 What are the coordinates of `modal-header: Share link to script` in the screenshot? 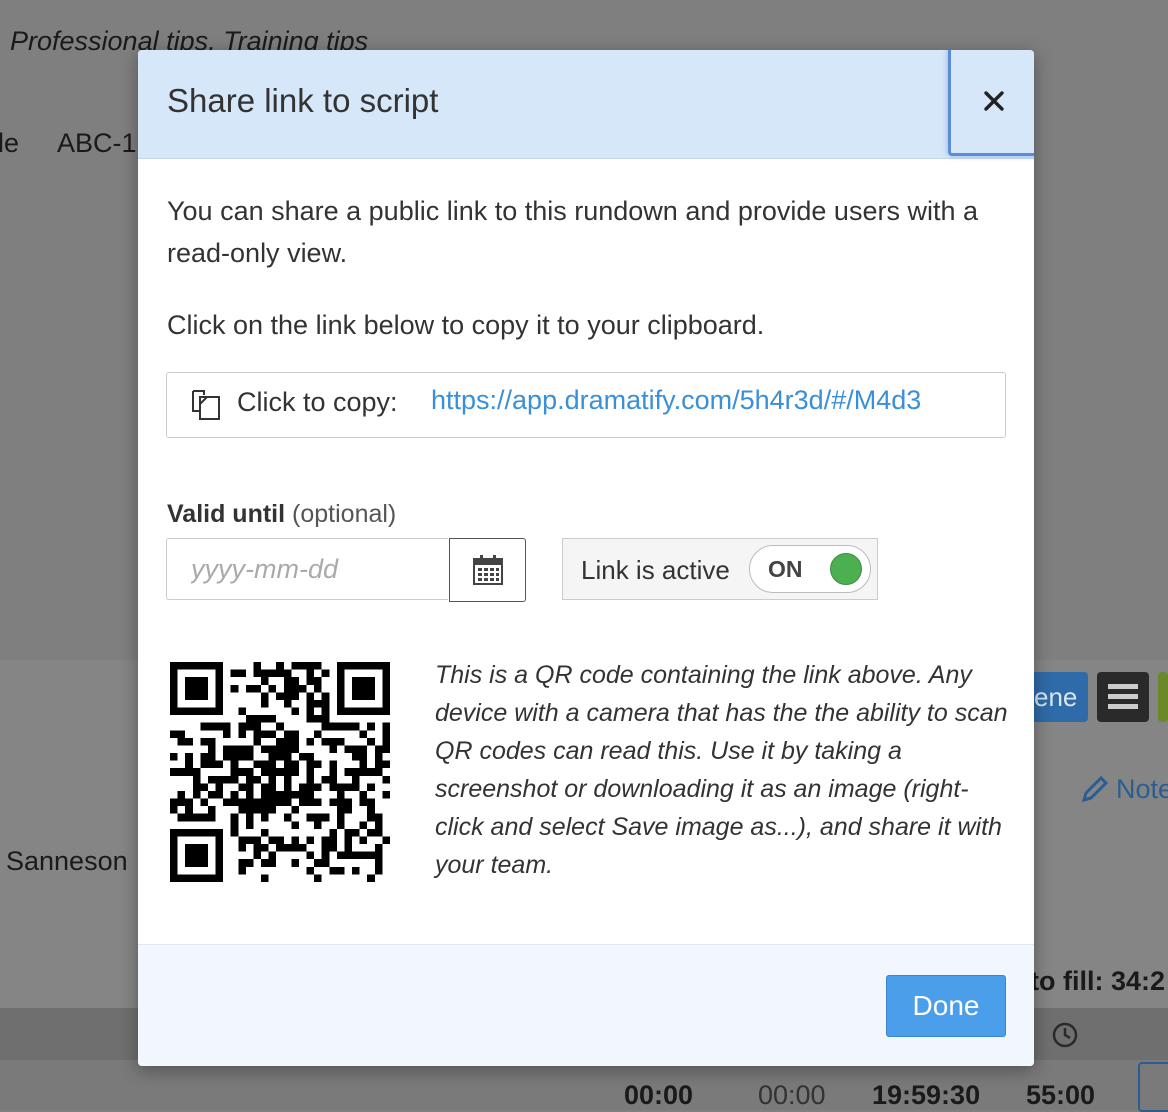 It's located at (586, 104).